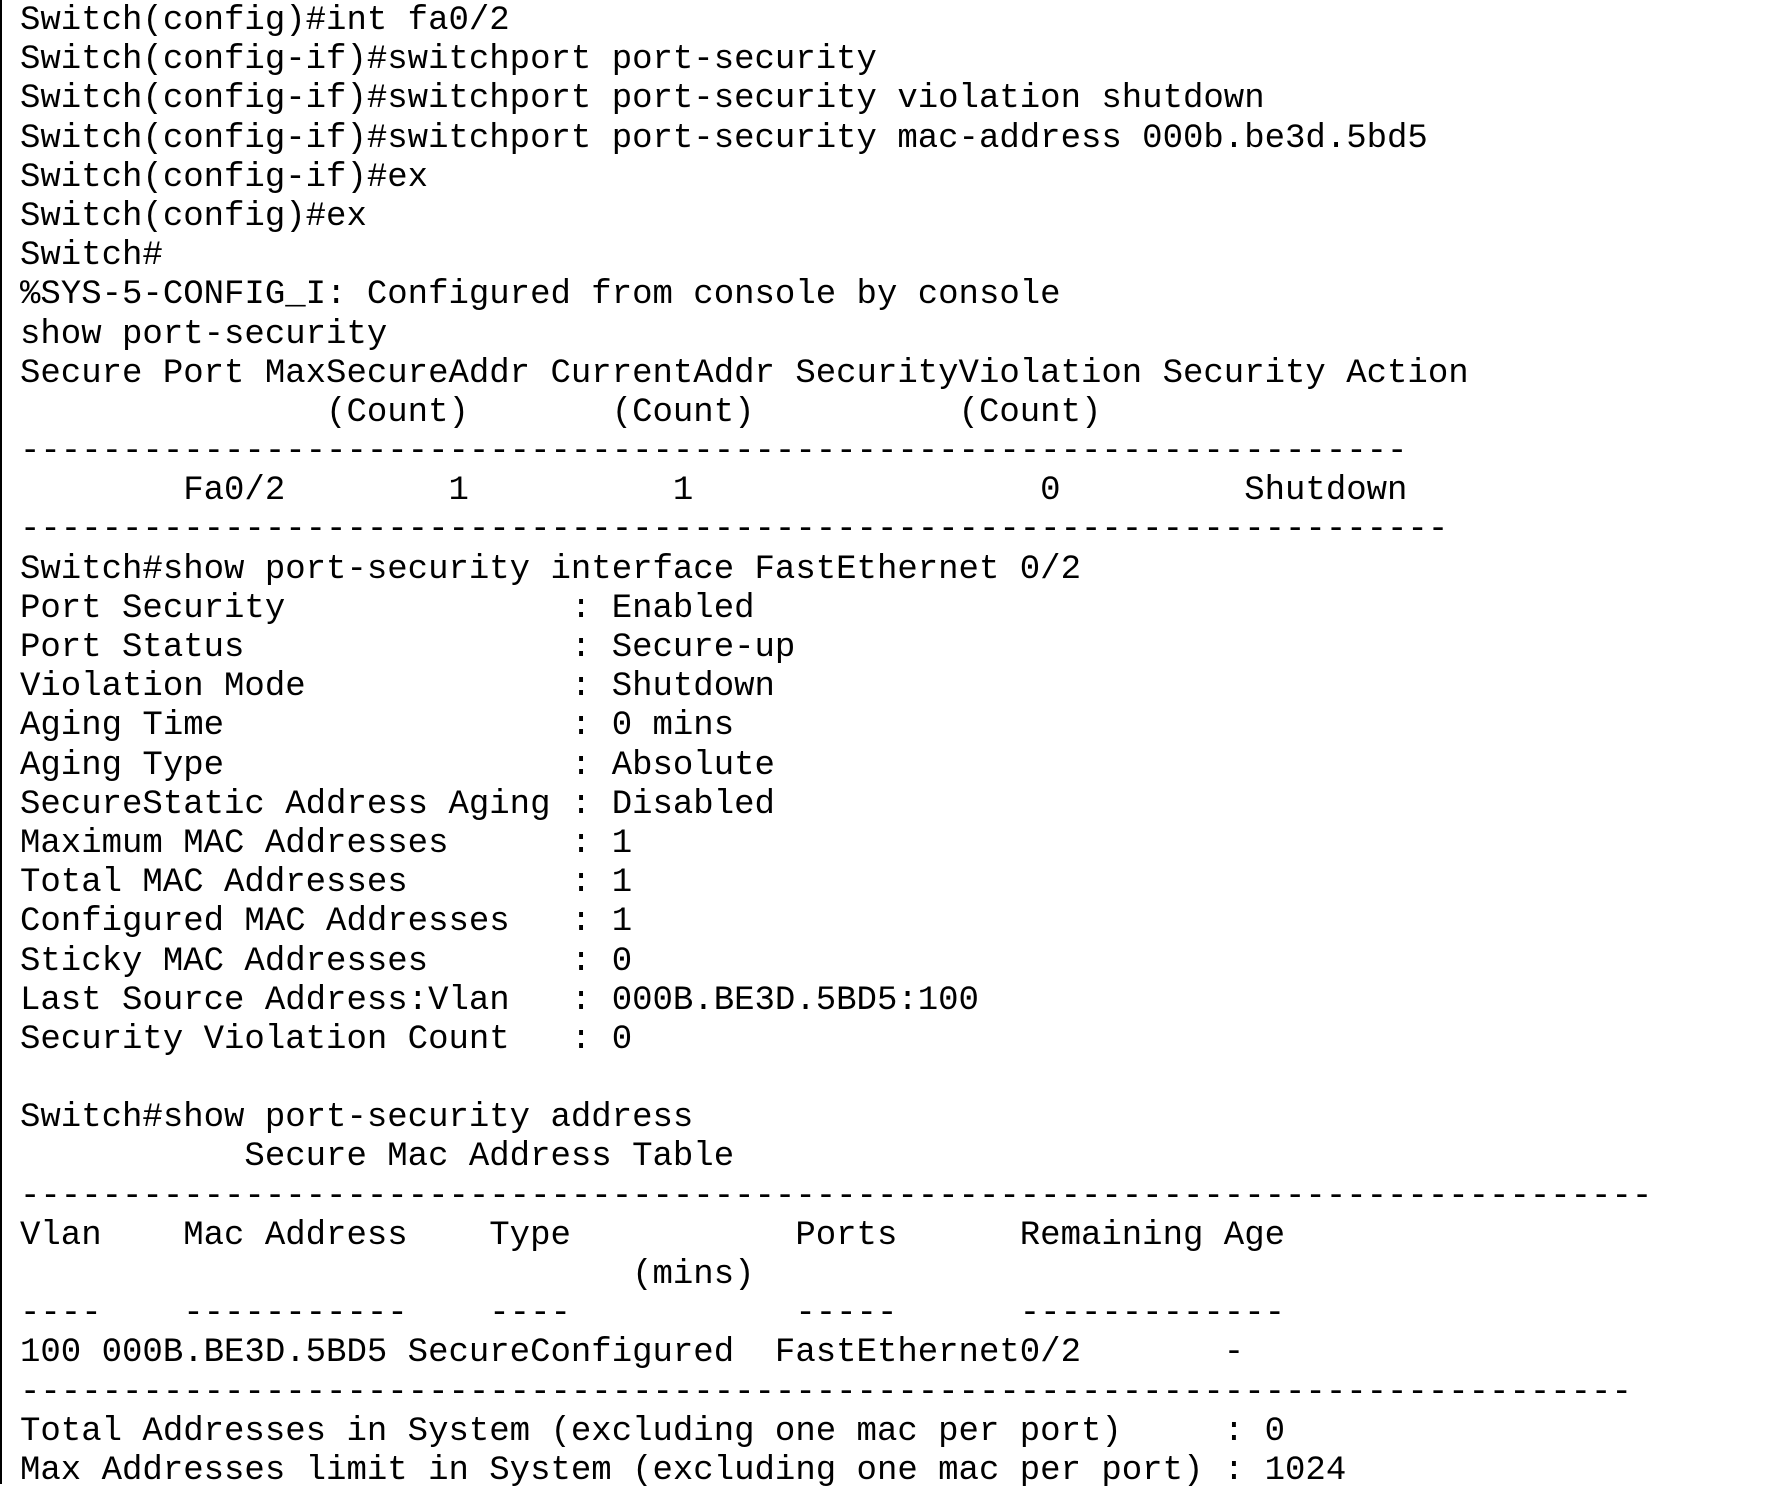 The height and width of the screenshot is (1491, 1774). I want to click on status-row: Aging Time : 0 mins, so click(377, 726).